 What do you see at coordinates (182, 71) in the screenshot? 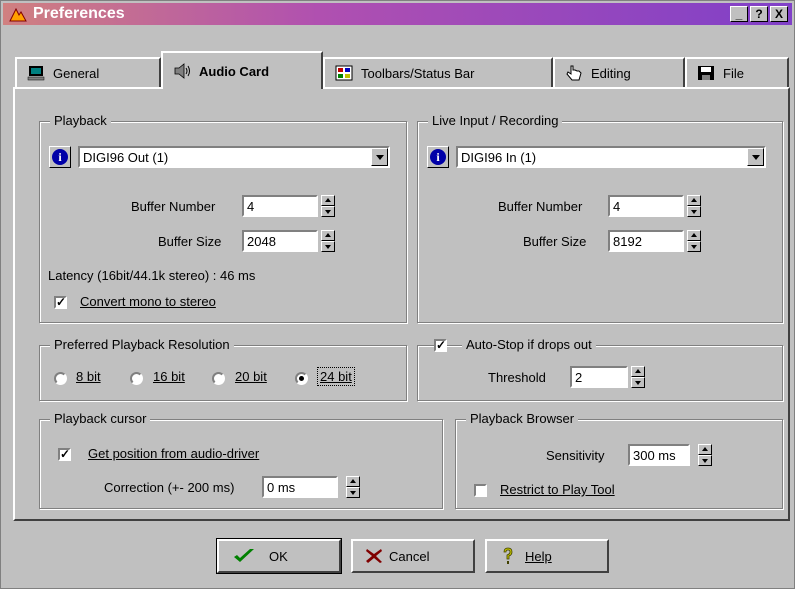
I see `speaker-icon` at bounding box center [182, 71].